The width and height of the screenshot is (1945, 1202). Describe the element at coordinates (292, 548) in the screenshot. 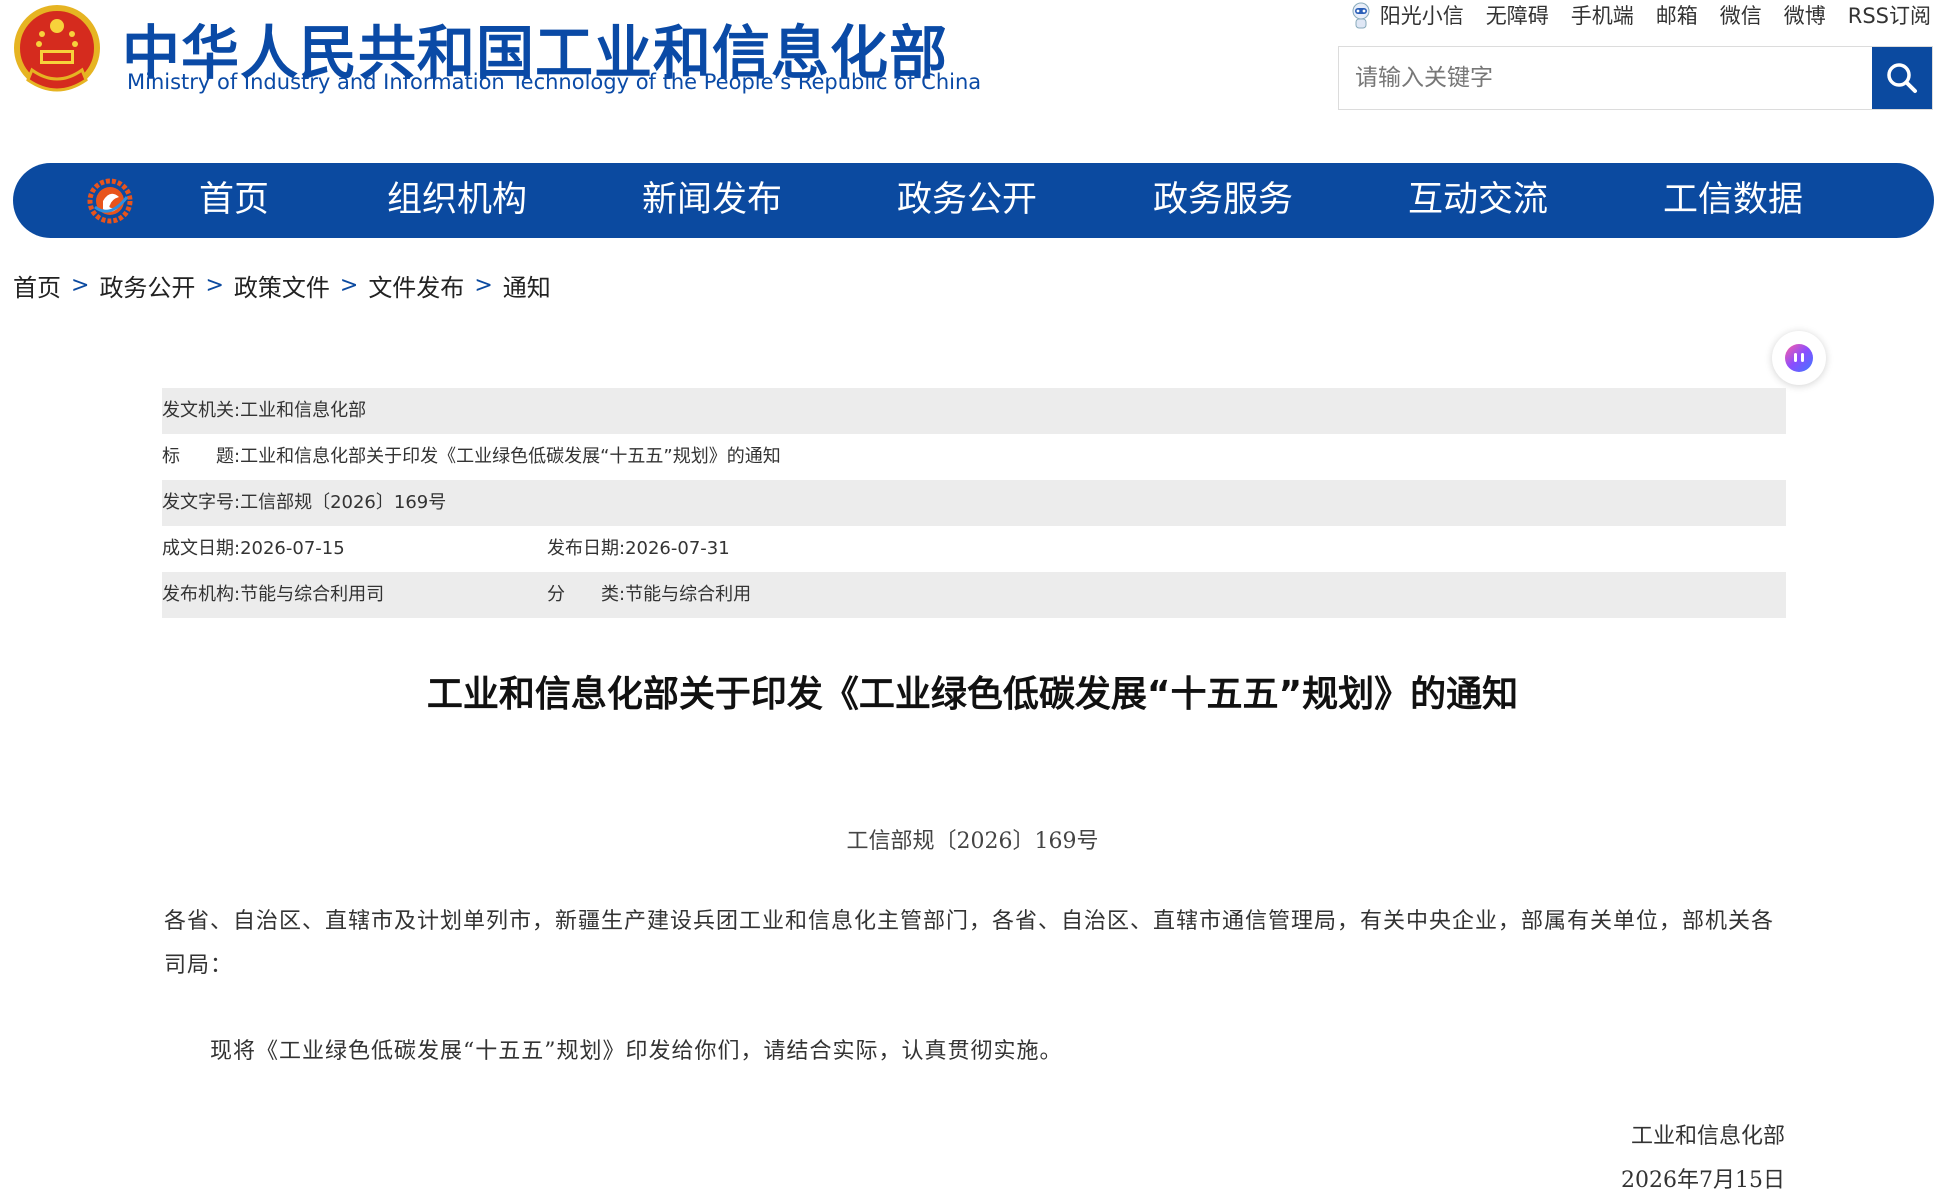

I see `info-value-created: 2026-07-15` at that location.